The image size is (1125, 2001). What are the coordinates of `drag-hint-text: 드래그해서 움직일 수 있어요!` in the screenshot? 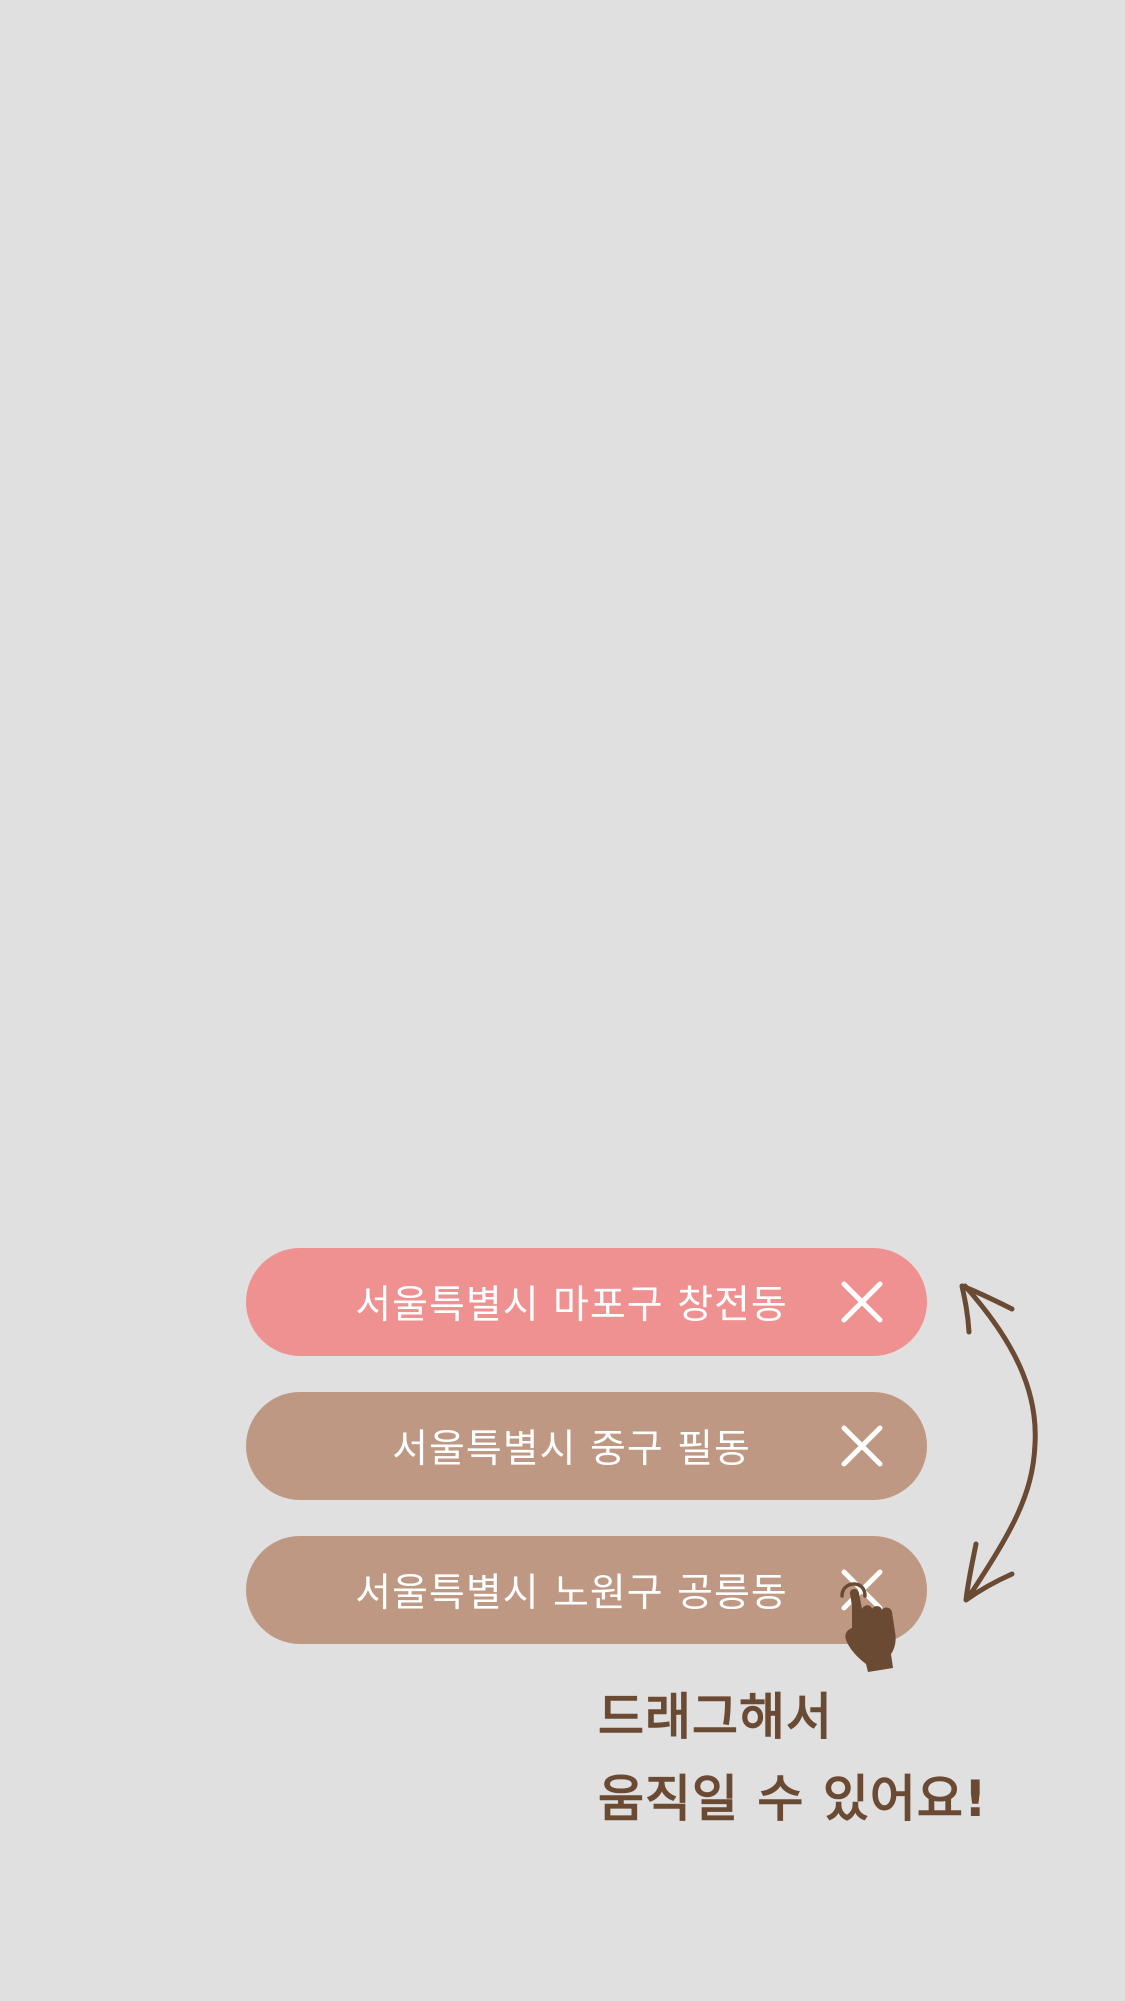 It's located at (793, 1758).